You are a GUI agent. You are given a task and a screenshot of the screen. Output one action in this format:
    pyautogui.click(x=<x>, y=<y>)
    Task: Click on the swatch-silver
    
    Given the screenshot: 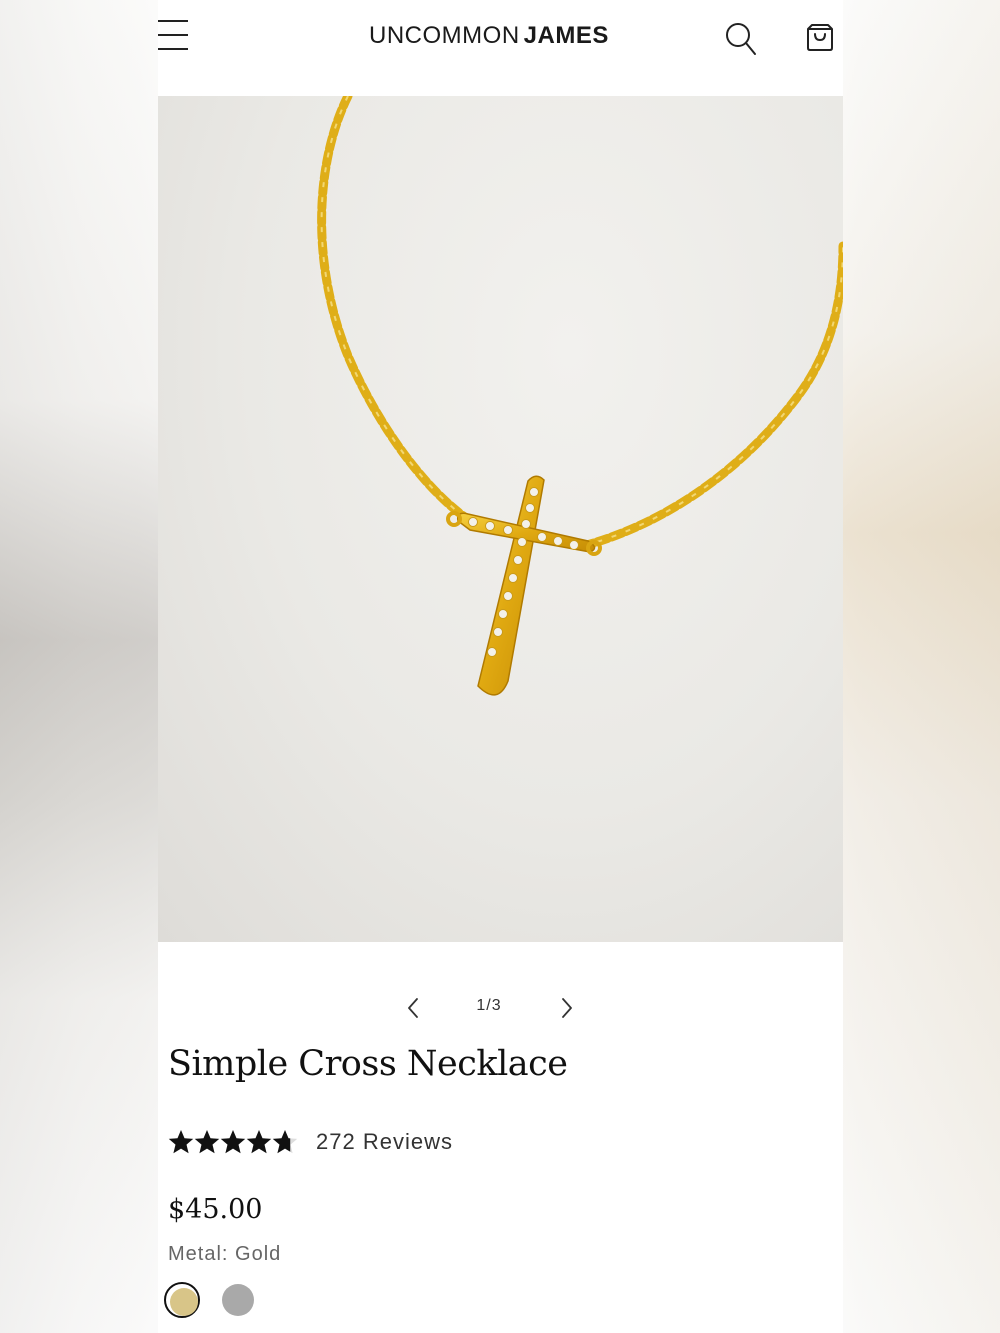 What is the action you would take?
    pyautogui.click(x=238, y=1300)
    